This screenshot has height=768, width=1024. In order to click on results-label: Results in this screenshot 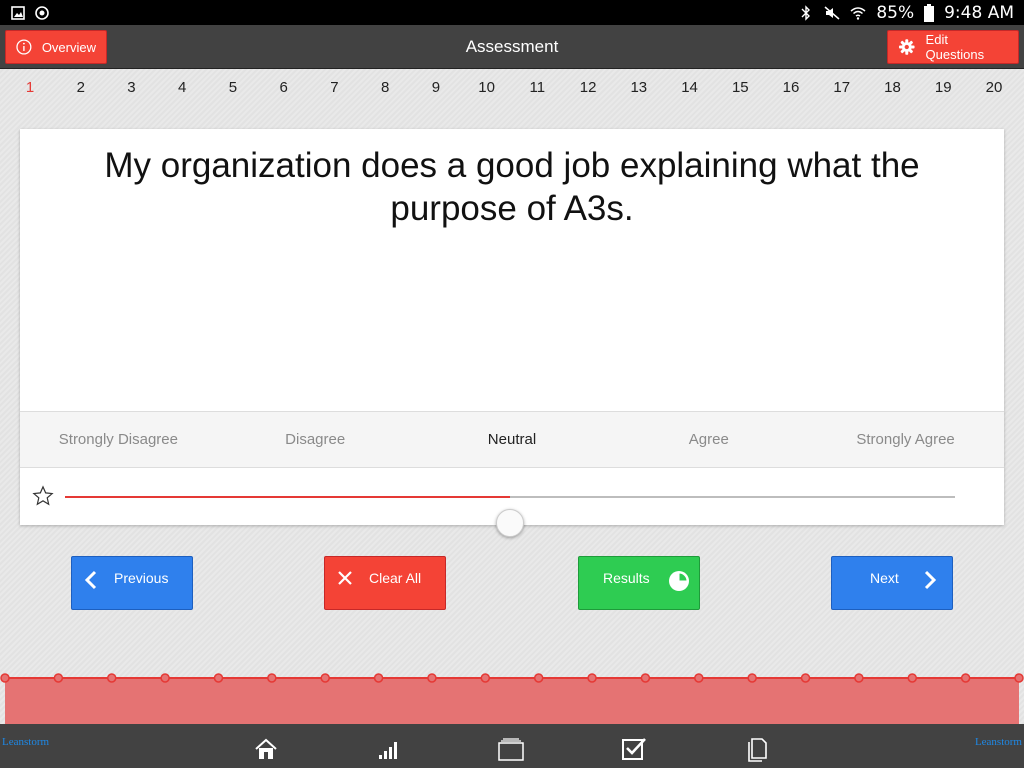, I will do `click(626, 578)`.